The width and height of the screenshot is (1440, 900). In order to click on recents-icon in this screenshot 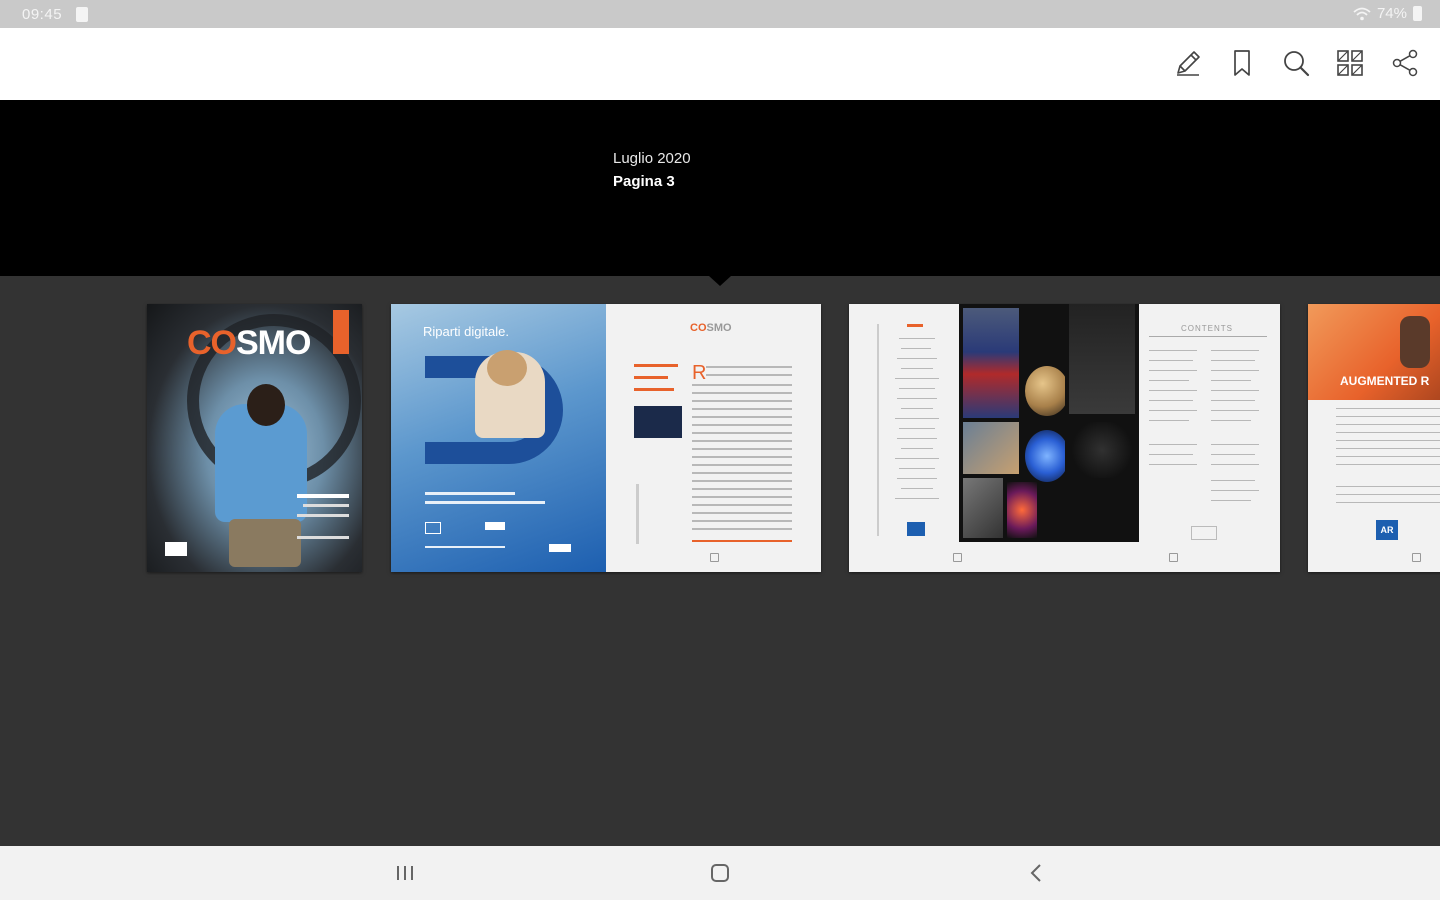, I will do `click(405, 873)`.